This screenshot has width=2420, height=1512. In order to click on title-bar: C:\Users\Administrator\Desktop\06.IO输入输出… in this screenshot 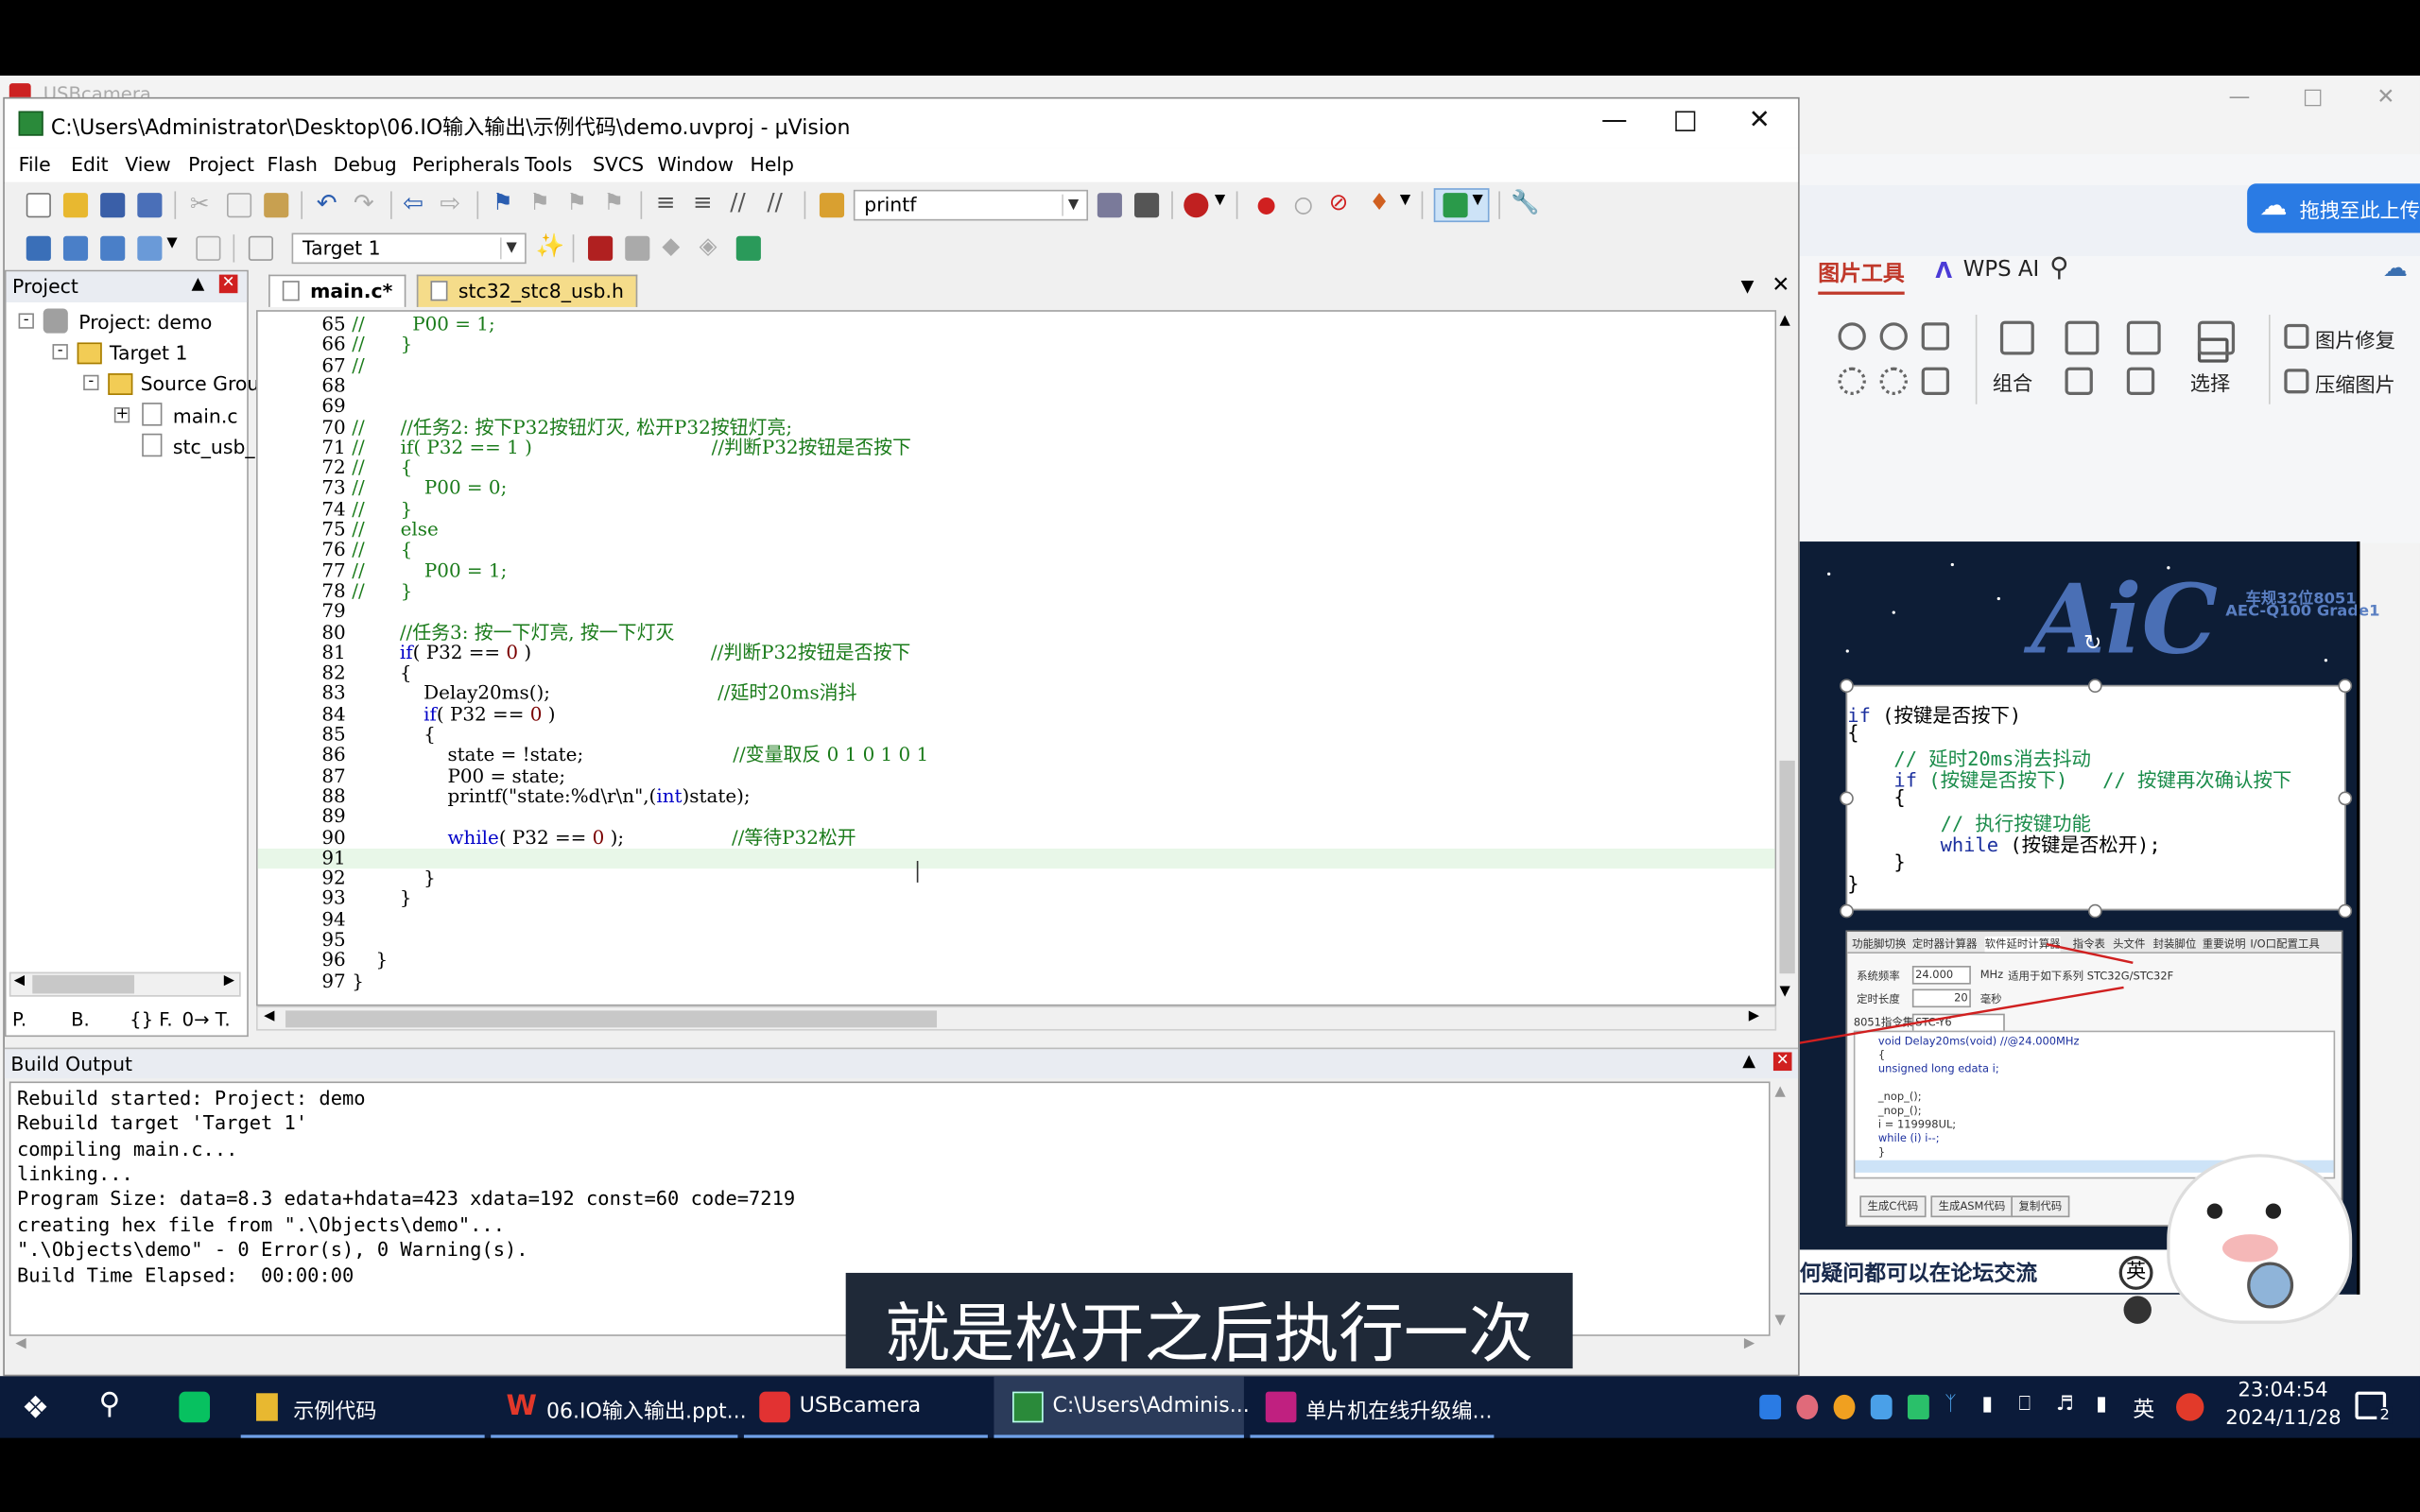, I will do `click(902, 123)`.